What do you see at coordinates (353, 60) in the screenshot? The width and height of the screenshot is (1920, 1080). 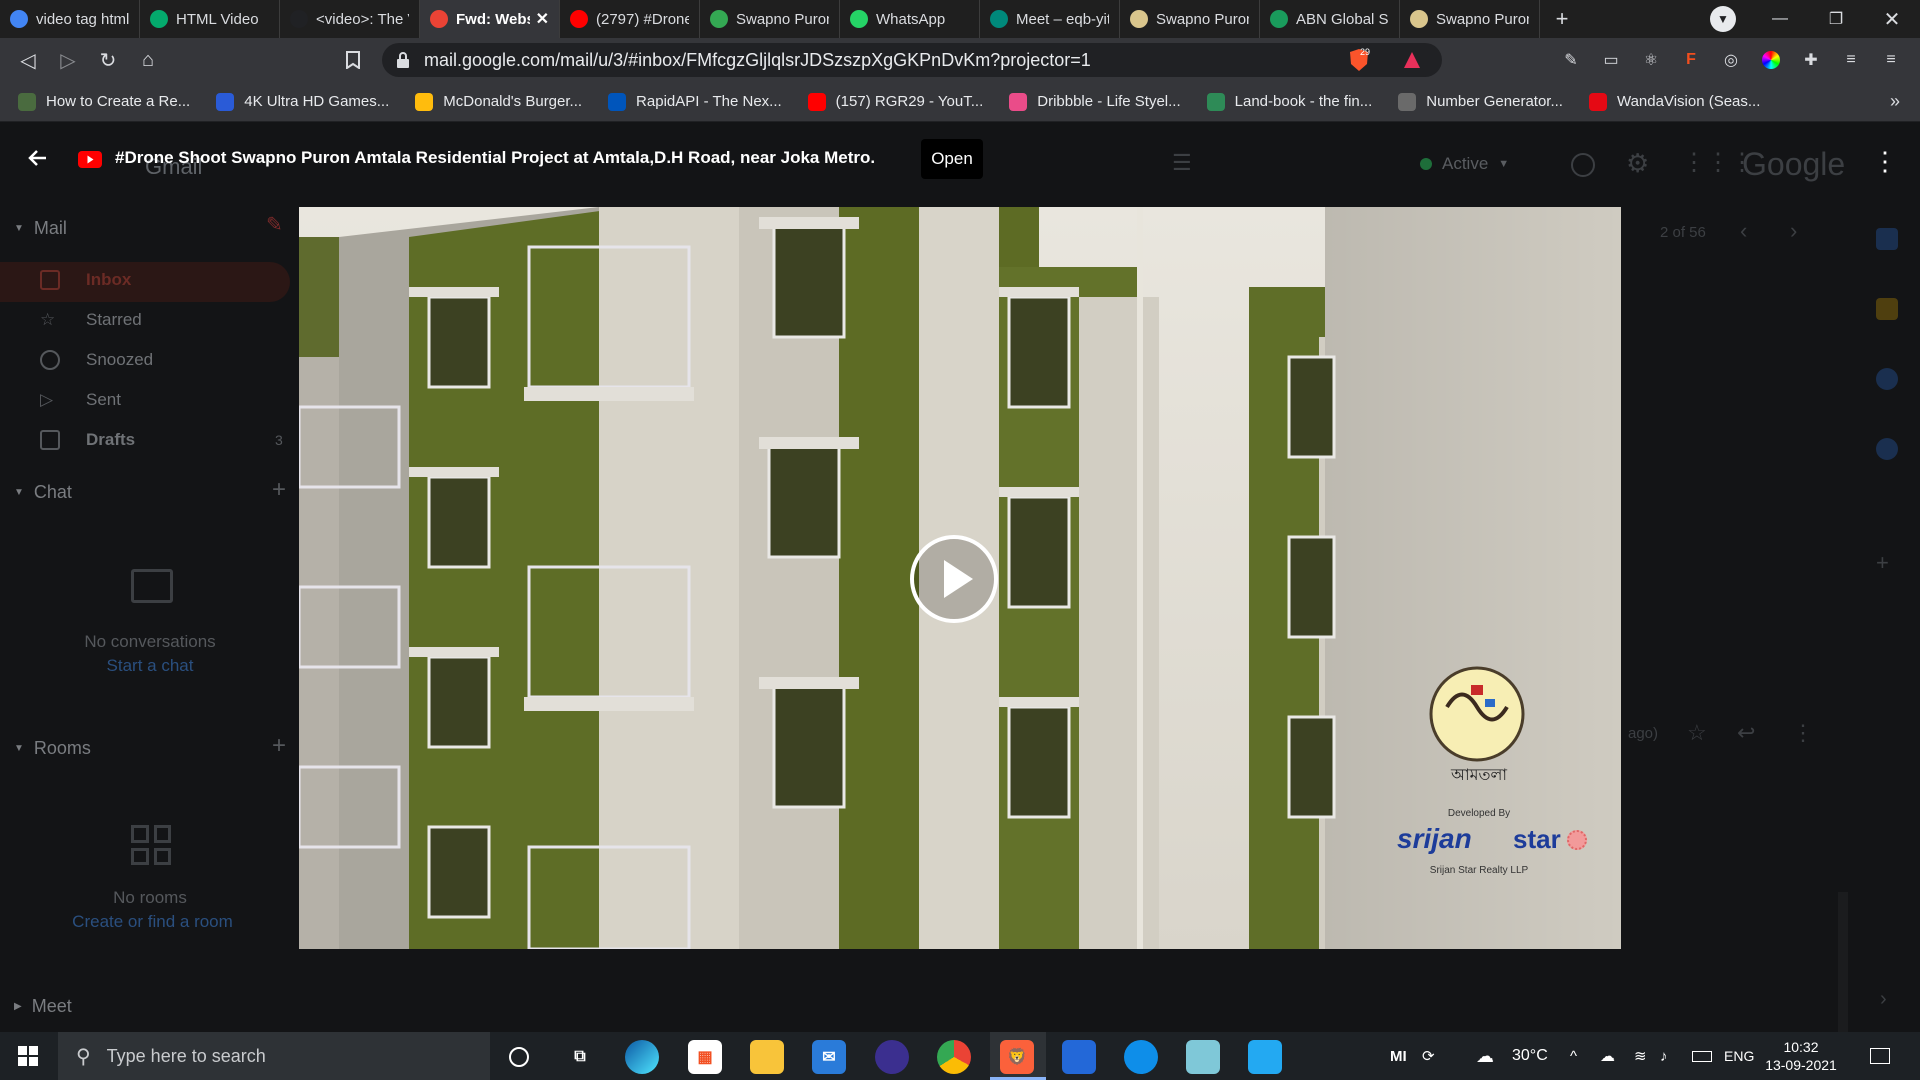 I see `bookmark-icon` at bounding box center [353, 60].